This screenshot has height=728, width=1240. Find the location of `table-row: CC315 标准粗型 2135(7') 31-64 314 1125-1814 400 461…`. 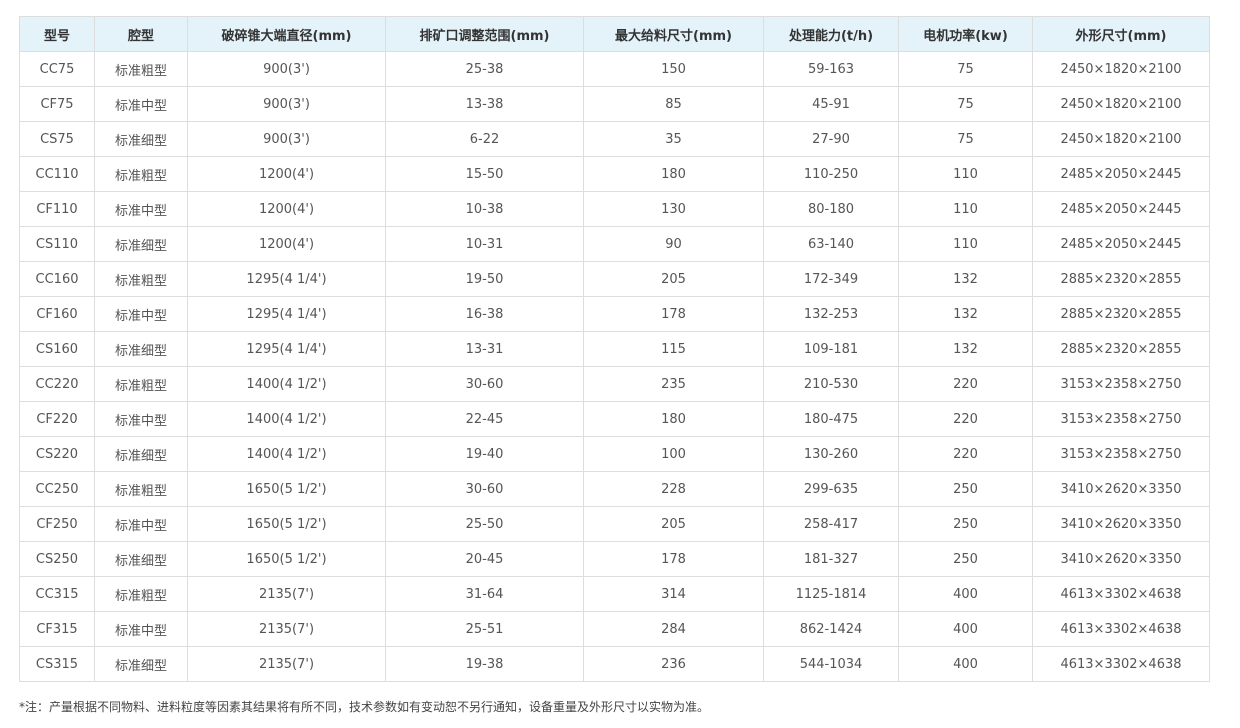

table-row: CC315 标准粗型 2135(7') 31-64 314 1125-1814 400 461… is located at coordinates (614, 594).